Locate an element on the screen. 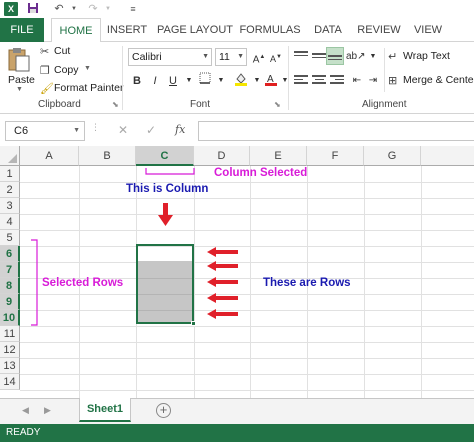 This screenshot has height=442, width=474. prev-sheet-icon: ◀ is located at coordinates (25, 410).